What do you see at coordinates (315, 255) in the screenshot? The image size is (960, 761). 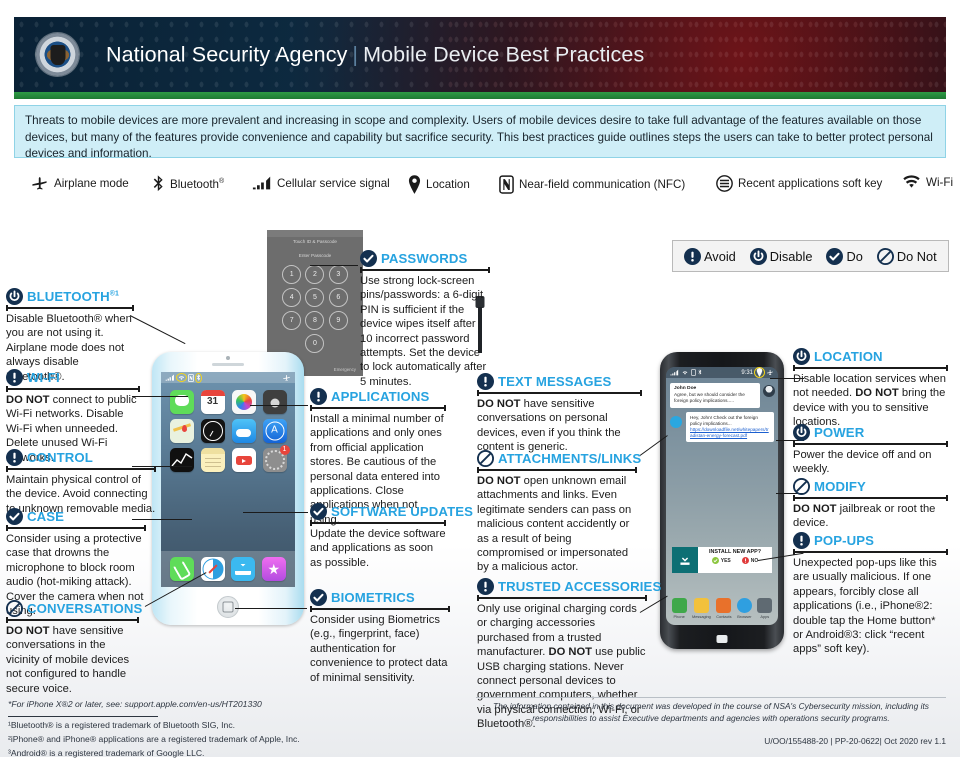 I see `lockscreen-prompt: Enter Passcode` at bounding box center [315, 255].